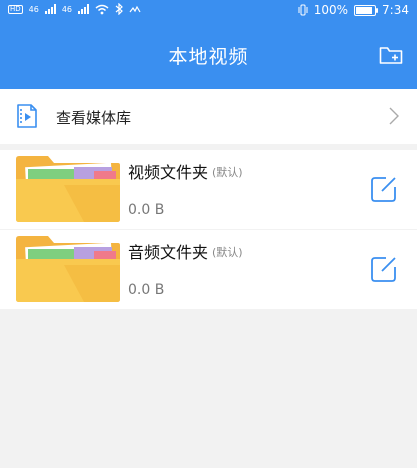 This screenshot has width=417, height=468. Describe the element at coordinates (67, 9) in the screenshot. I see `network-type-2: 46` at that location.